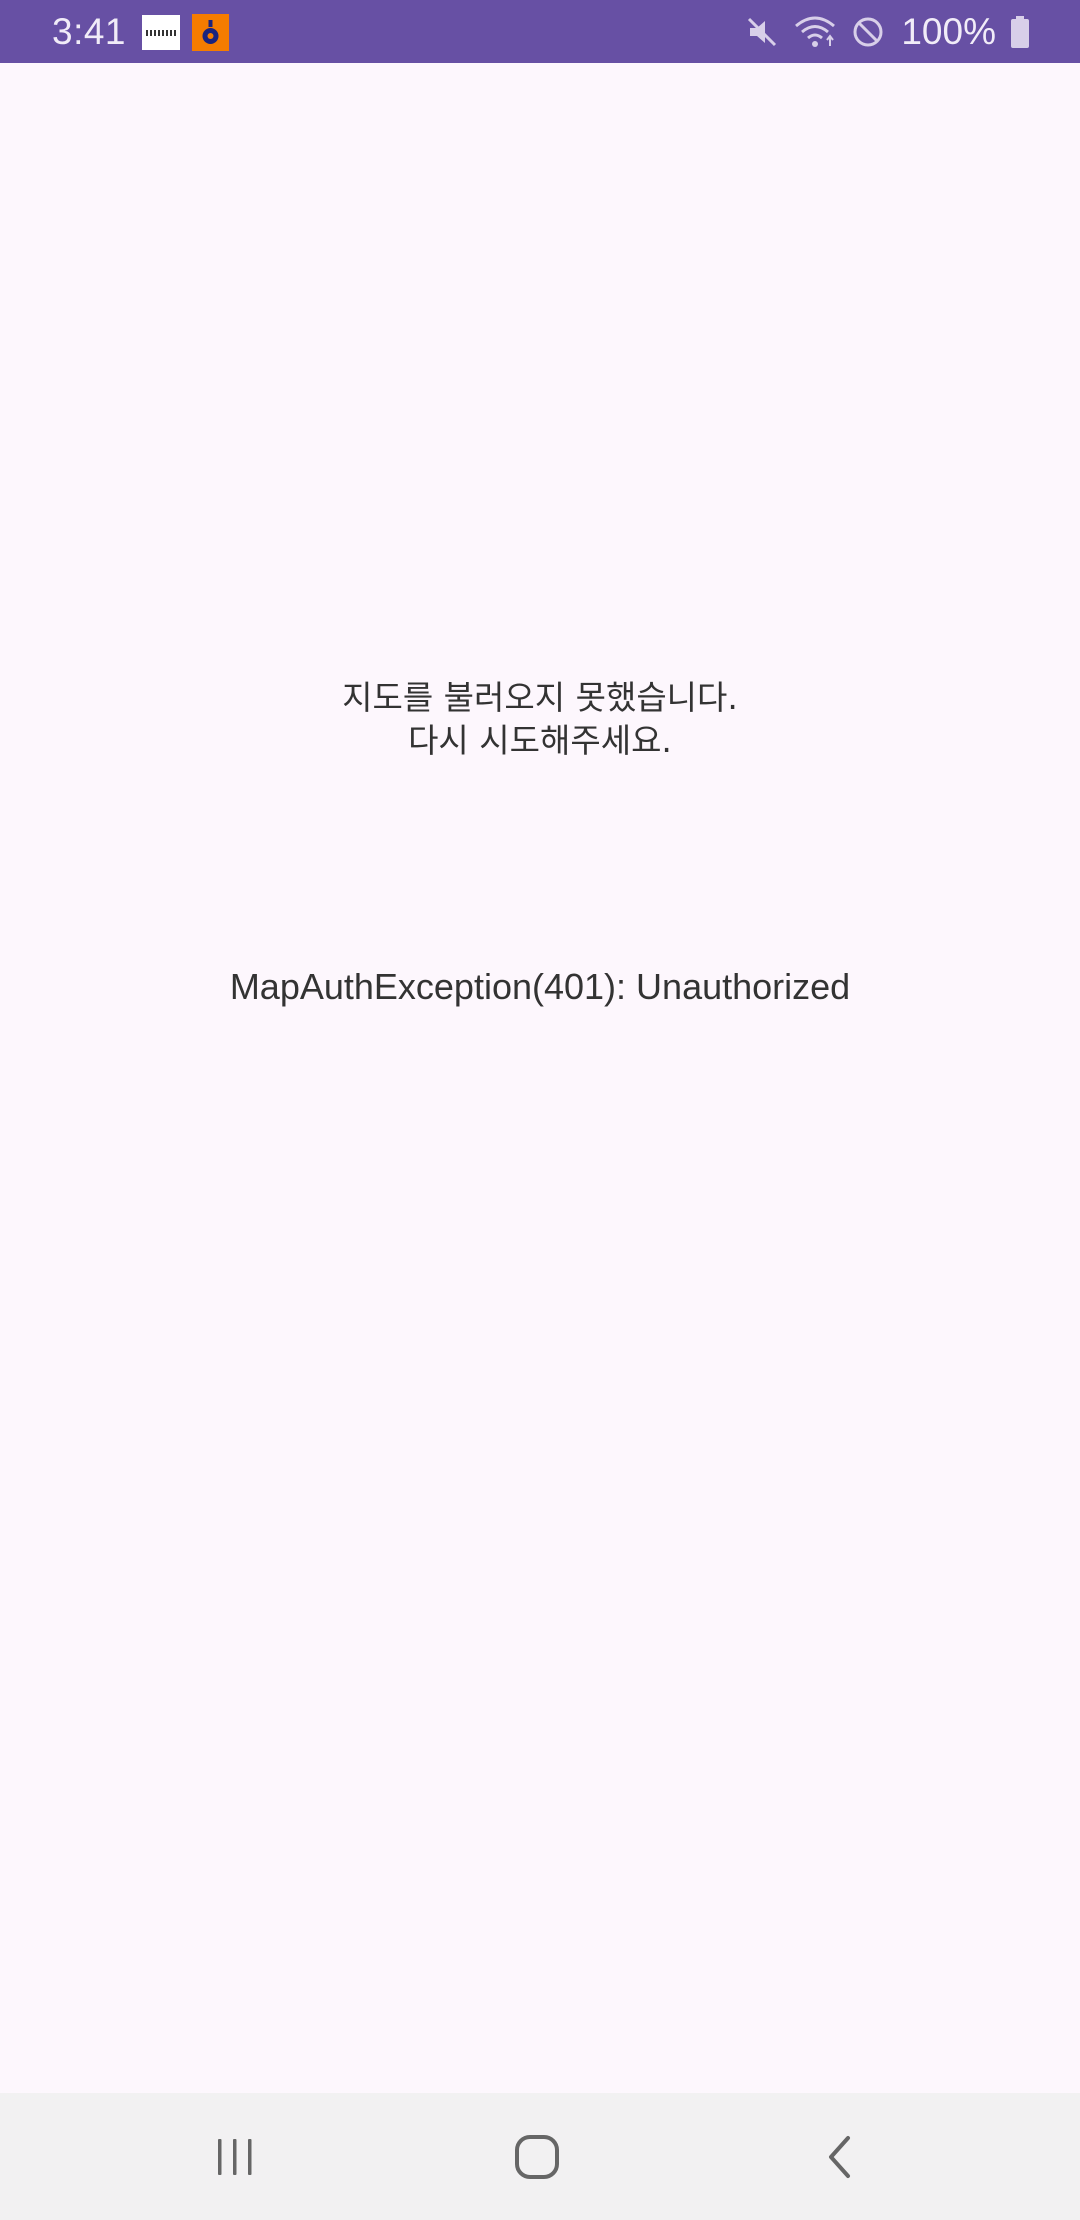  I want to click on recent-apps-icon, so click(235, 2156).